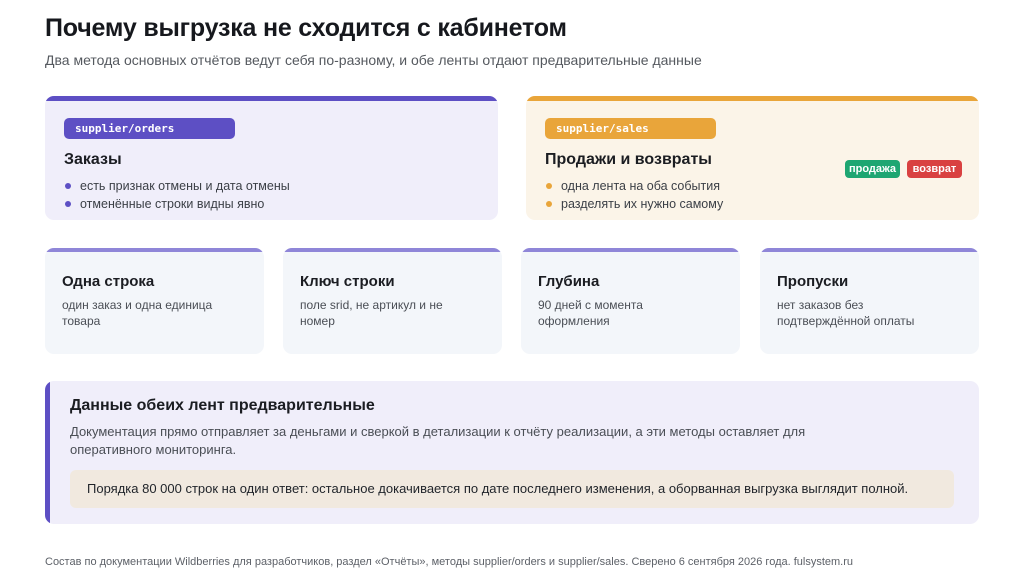 This screenshot has width=1024, height=576. What do you see at coordinates (934, 169) in the screenshot?
I see `return-badge: возврат` at bounding box center [934, 169].